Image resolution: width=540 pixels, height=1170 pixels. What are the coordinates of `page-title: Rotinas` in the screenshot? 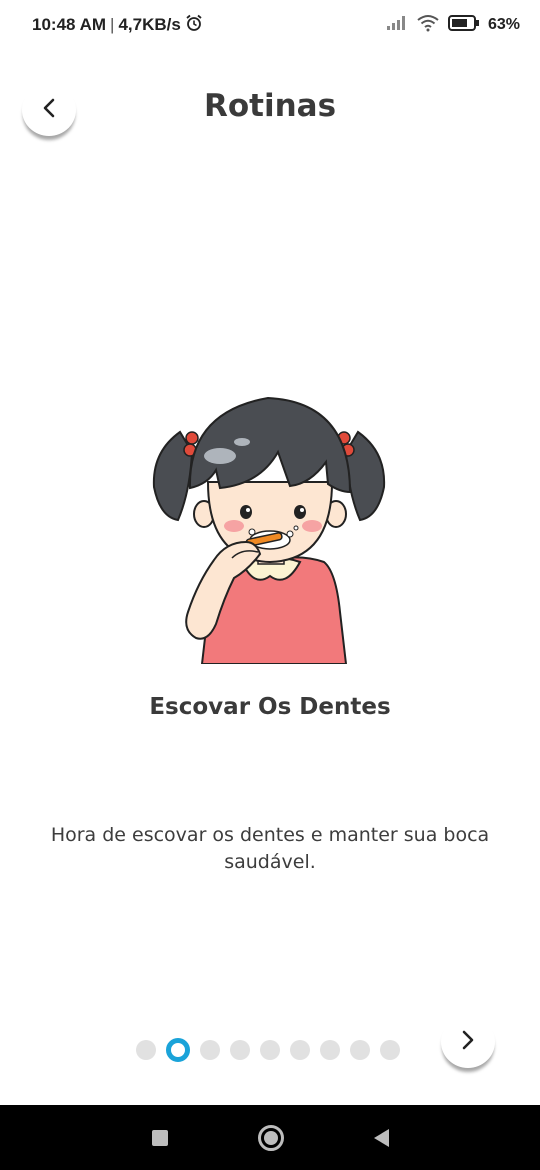 It's located at (270, 106).